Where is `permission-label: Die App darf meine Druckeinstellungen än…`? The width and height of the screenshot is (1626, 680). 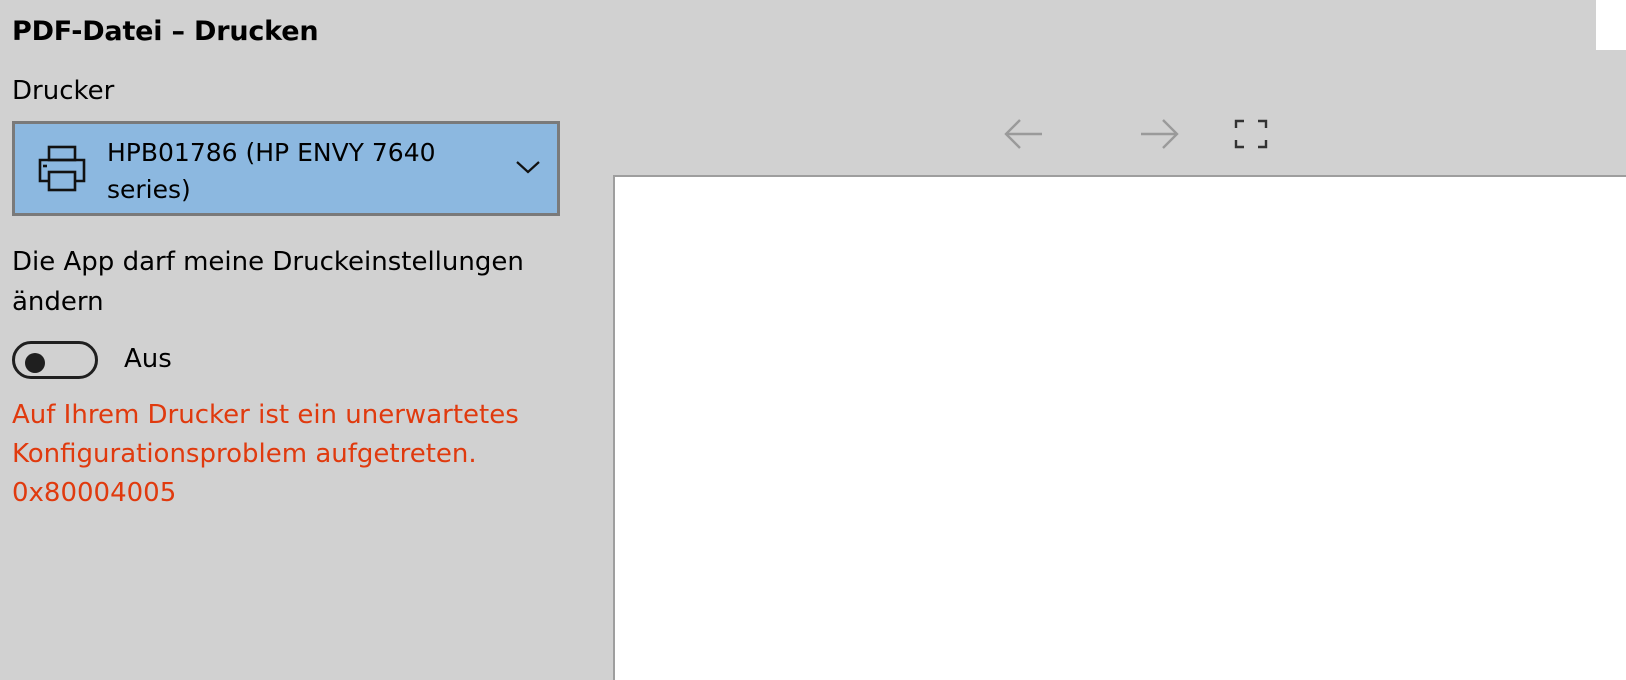
permission-label: Die App darf meine Druckeinstellungen än… is located at coordinates (268, 282).